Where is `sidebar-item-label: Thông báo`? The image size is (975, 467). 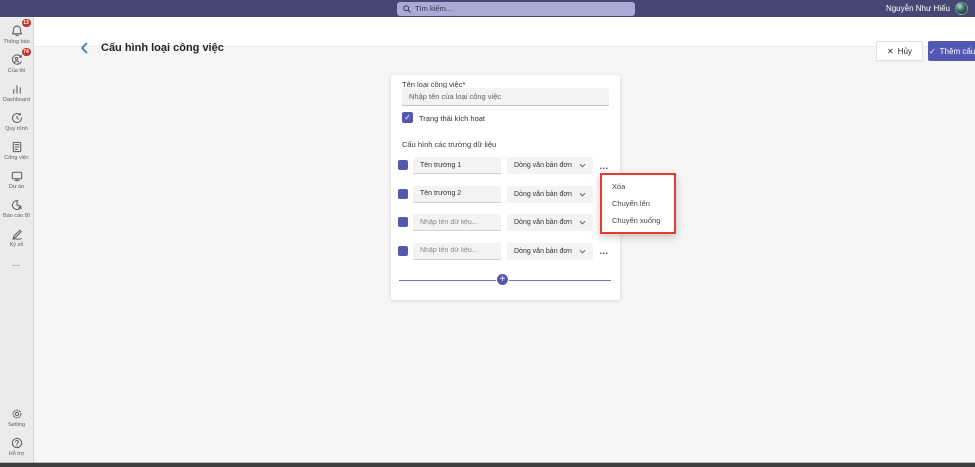 sidebar-item-label: Thông báo is located at coordinates (16, 42).